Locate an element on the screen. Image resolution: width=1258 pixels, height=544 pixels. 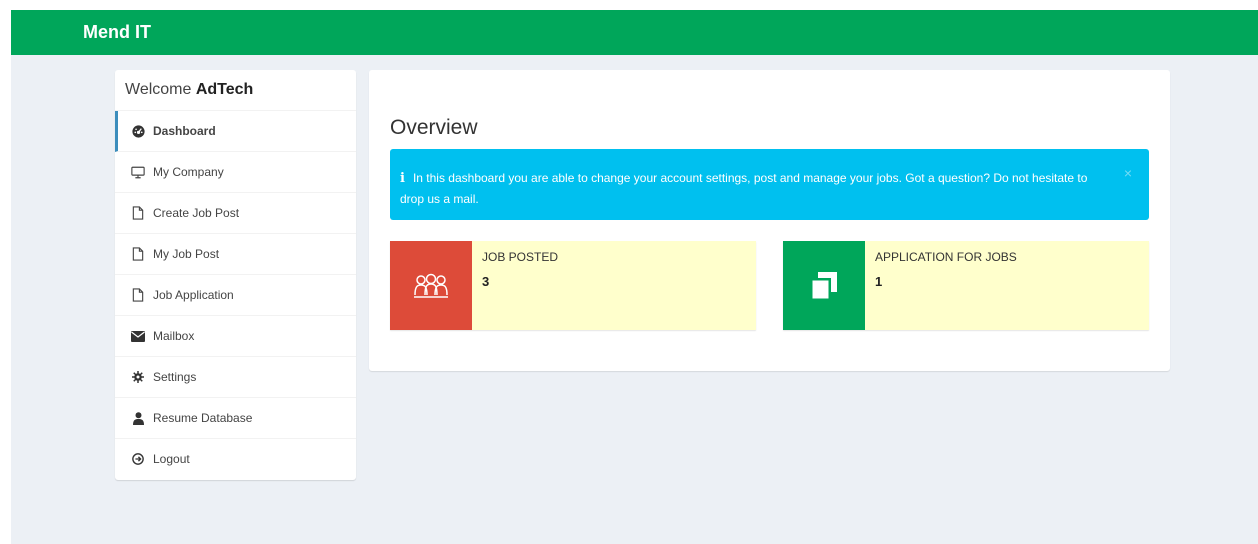
sidebar-item-label: My Company is located at coordinates (188, 172).